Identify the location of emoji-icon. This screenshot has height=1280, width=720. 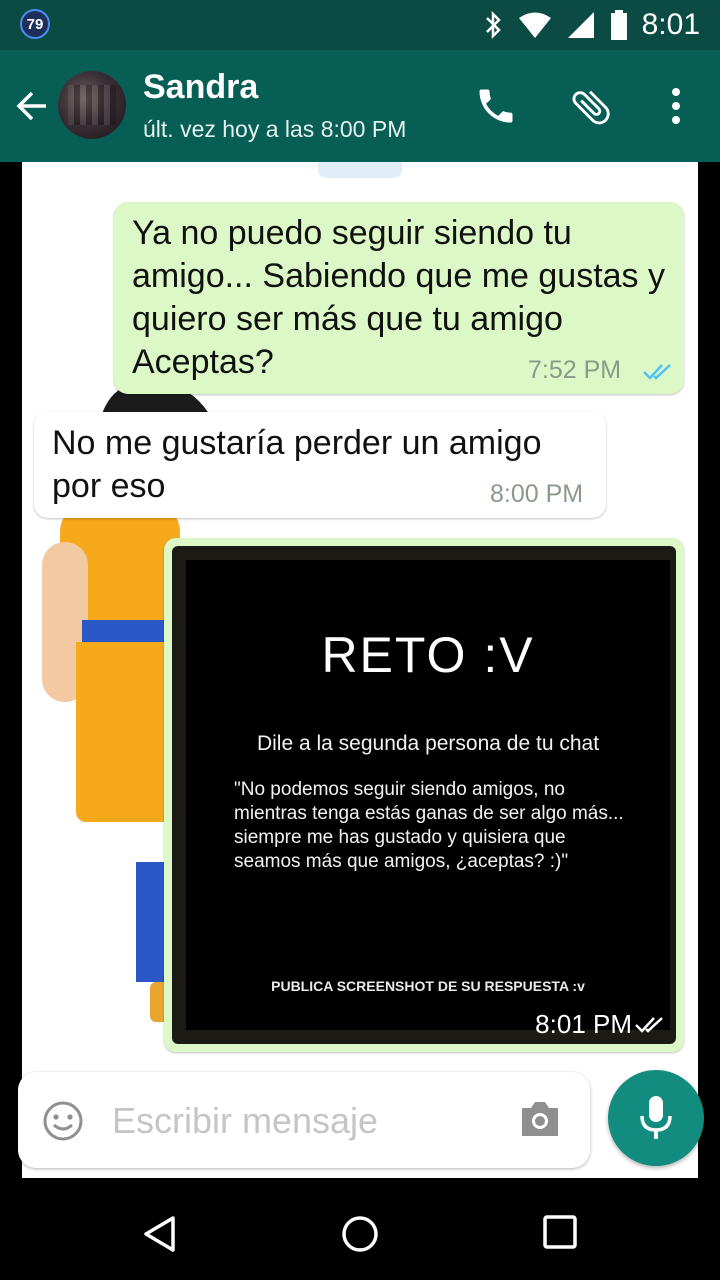
(63, 1121).